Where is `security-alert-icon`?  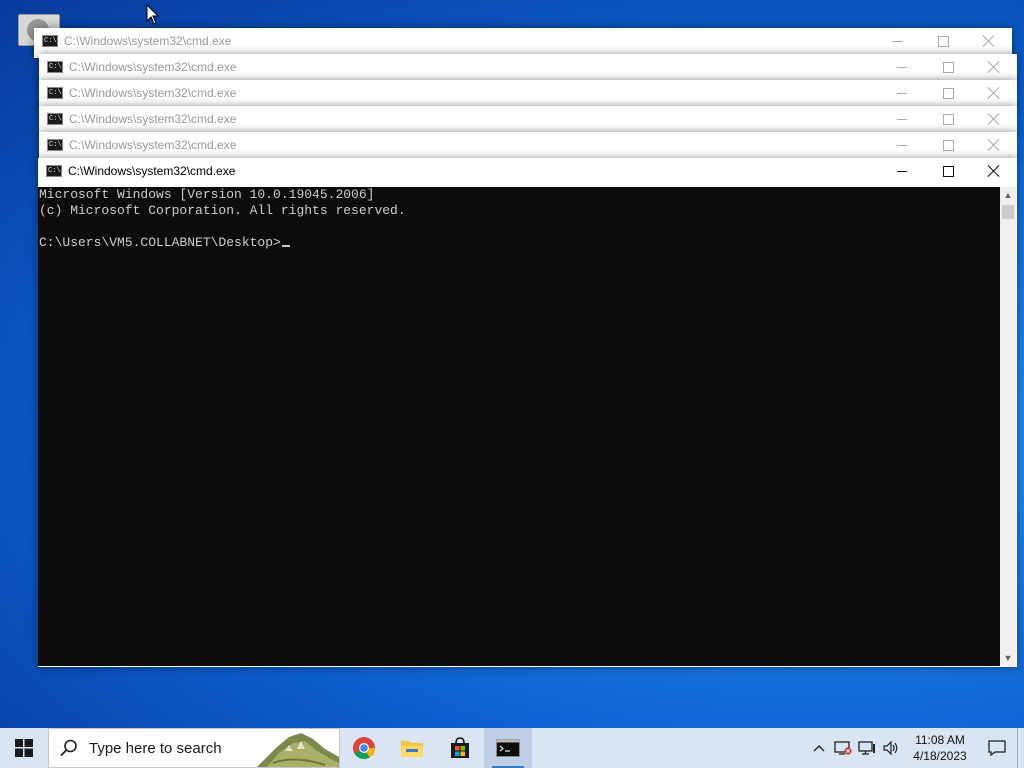
security-alert-icon is located at coordinates (843, 748).